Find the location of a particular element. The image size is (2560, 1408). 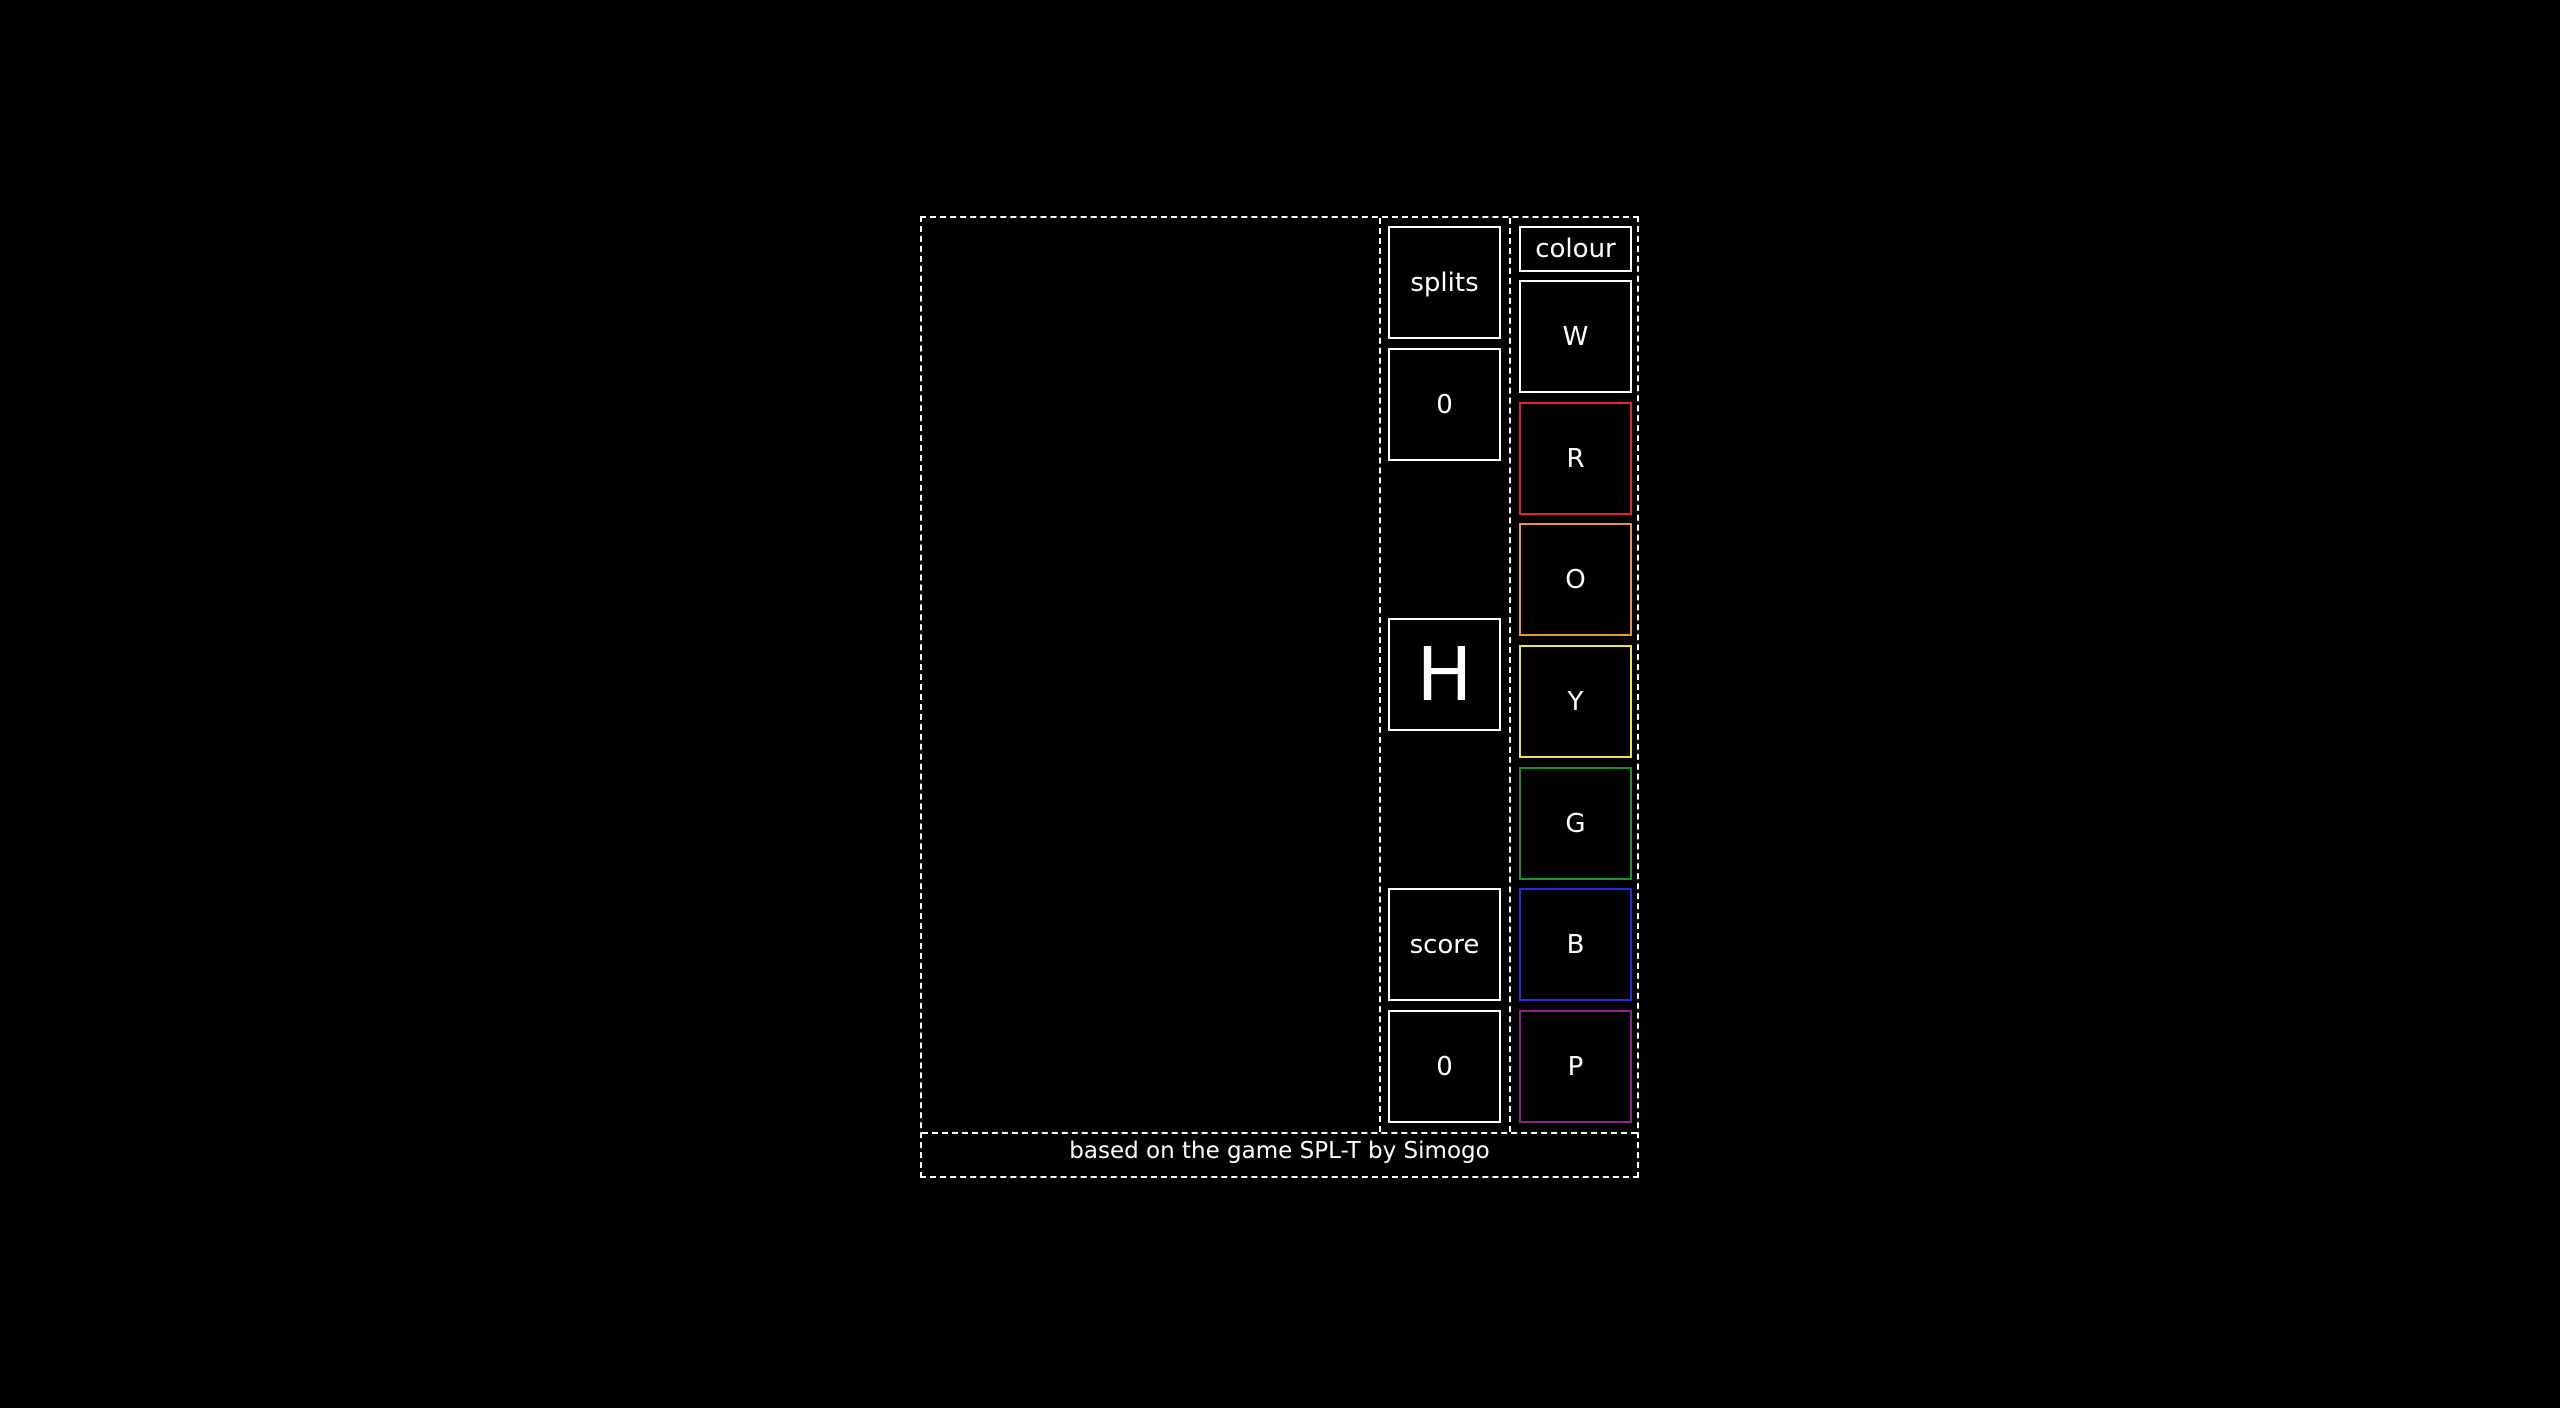

info-column: splits 0 H score 0 is located at coordinates (1446, 675).